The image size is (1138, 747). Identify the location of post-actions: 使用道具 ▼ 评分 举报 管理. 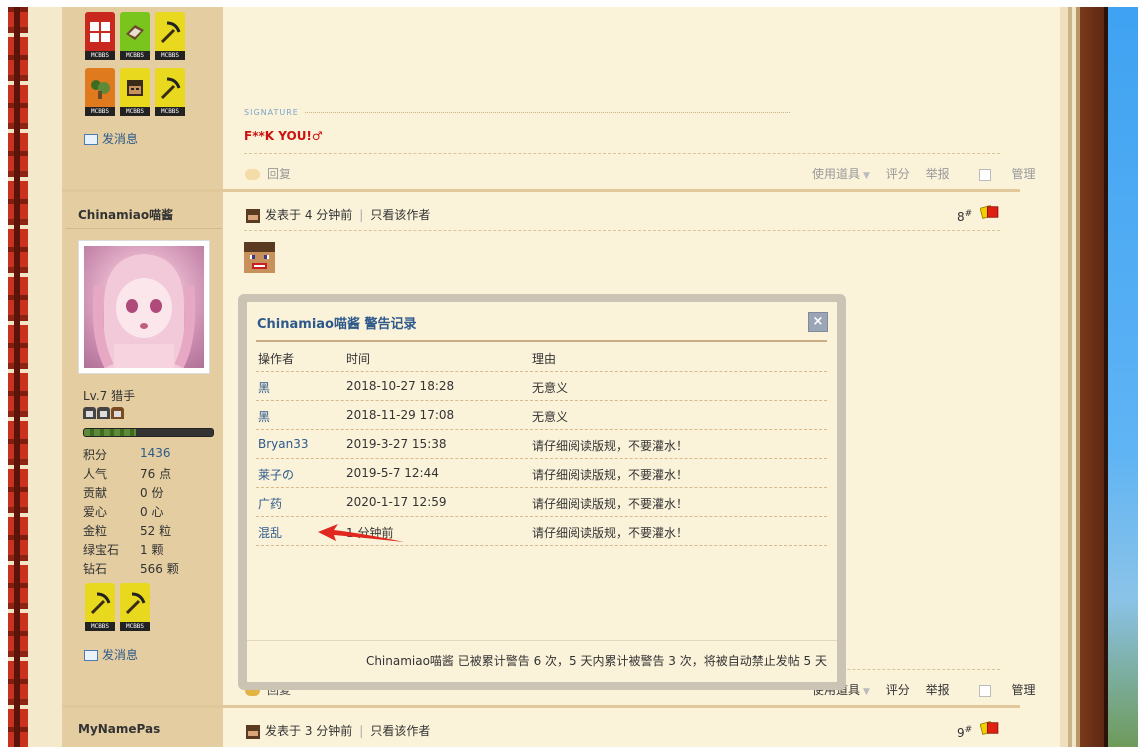
(917, 173).